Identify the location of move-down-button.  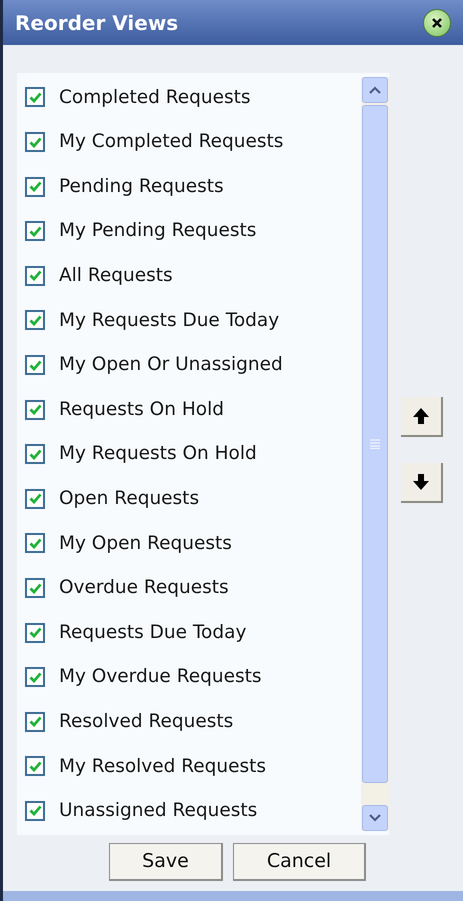
(422, 483).